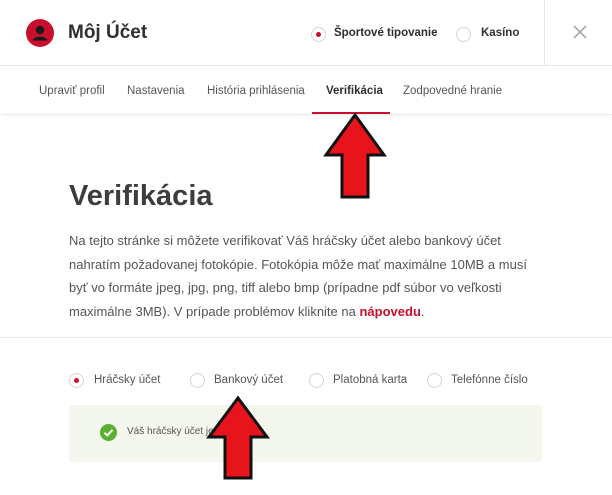  I want to click on header-divider, so click(544, 33).